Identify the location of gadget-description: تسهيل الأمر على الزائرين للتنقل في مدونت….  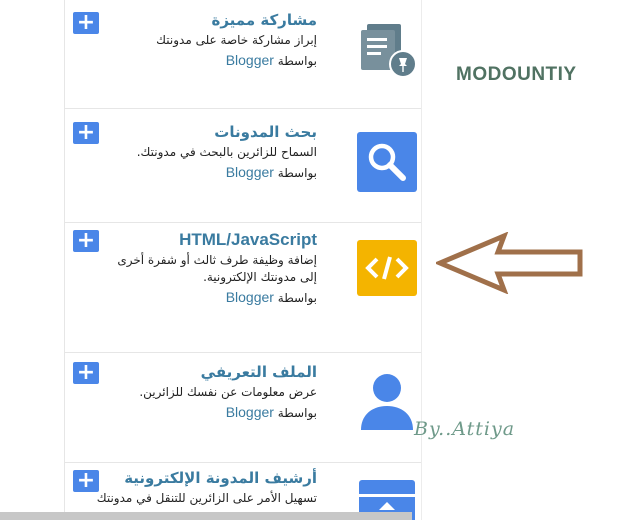
(206, 498).